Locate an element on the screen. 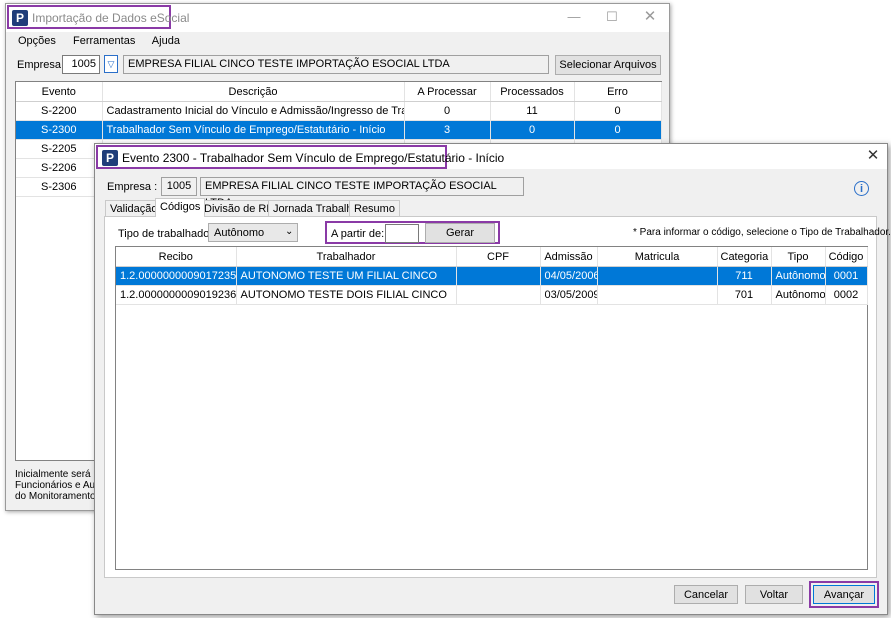 This screenshot has height=618, width=891. menu-ferramentas: Ferramentas is located at coordinates (104, 41).